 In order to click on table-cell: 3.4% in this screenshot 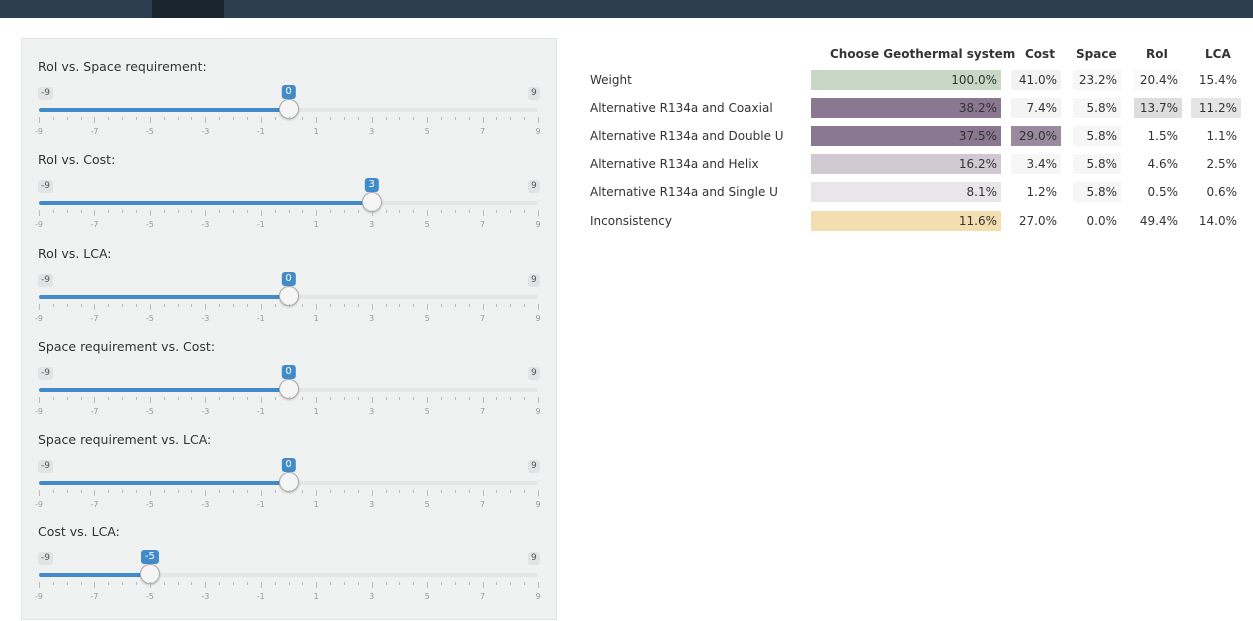, I will do `click(1036, 164)`.